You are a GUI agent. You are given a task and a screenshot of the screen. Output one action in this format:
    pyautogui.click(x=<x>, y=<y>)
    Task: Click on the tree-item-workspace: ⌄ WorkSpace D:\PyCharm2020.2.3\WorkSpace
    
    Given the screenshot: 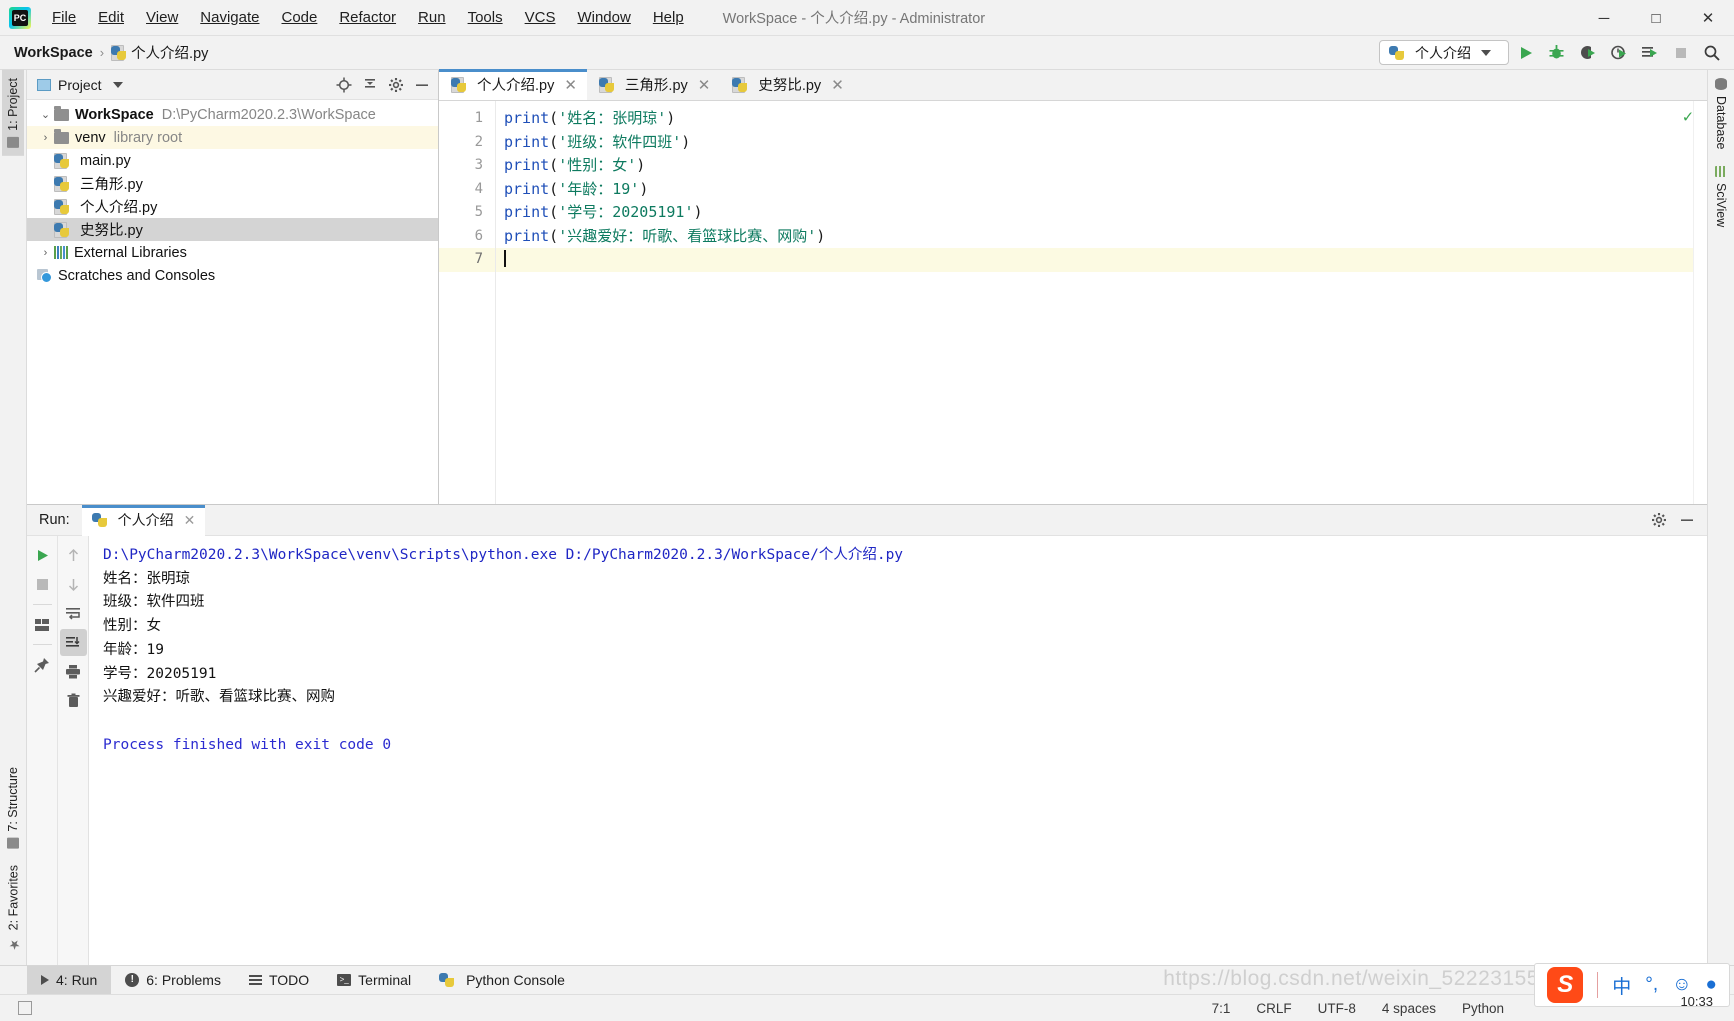 What is the action you would take?
    pyautogui.click(x=232, y=114)
    